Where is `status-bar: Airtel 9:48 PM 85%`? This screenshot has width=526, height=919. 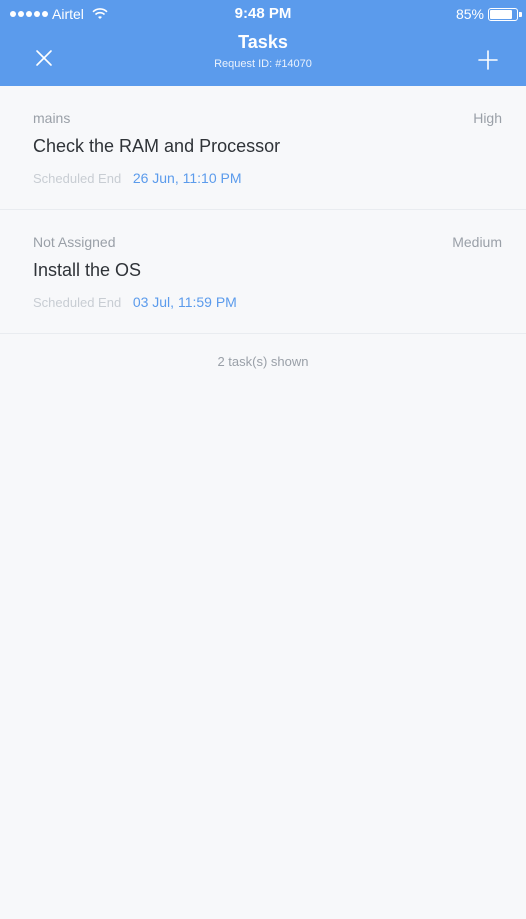 status-bar: Airtel 9:48 PM 85% is located at coordinates (263, 15).